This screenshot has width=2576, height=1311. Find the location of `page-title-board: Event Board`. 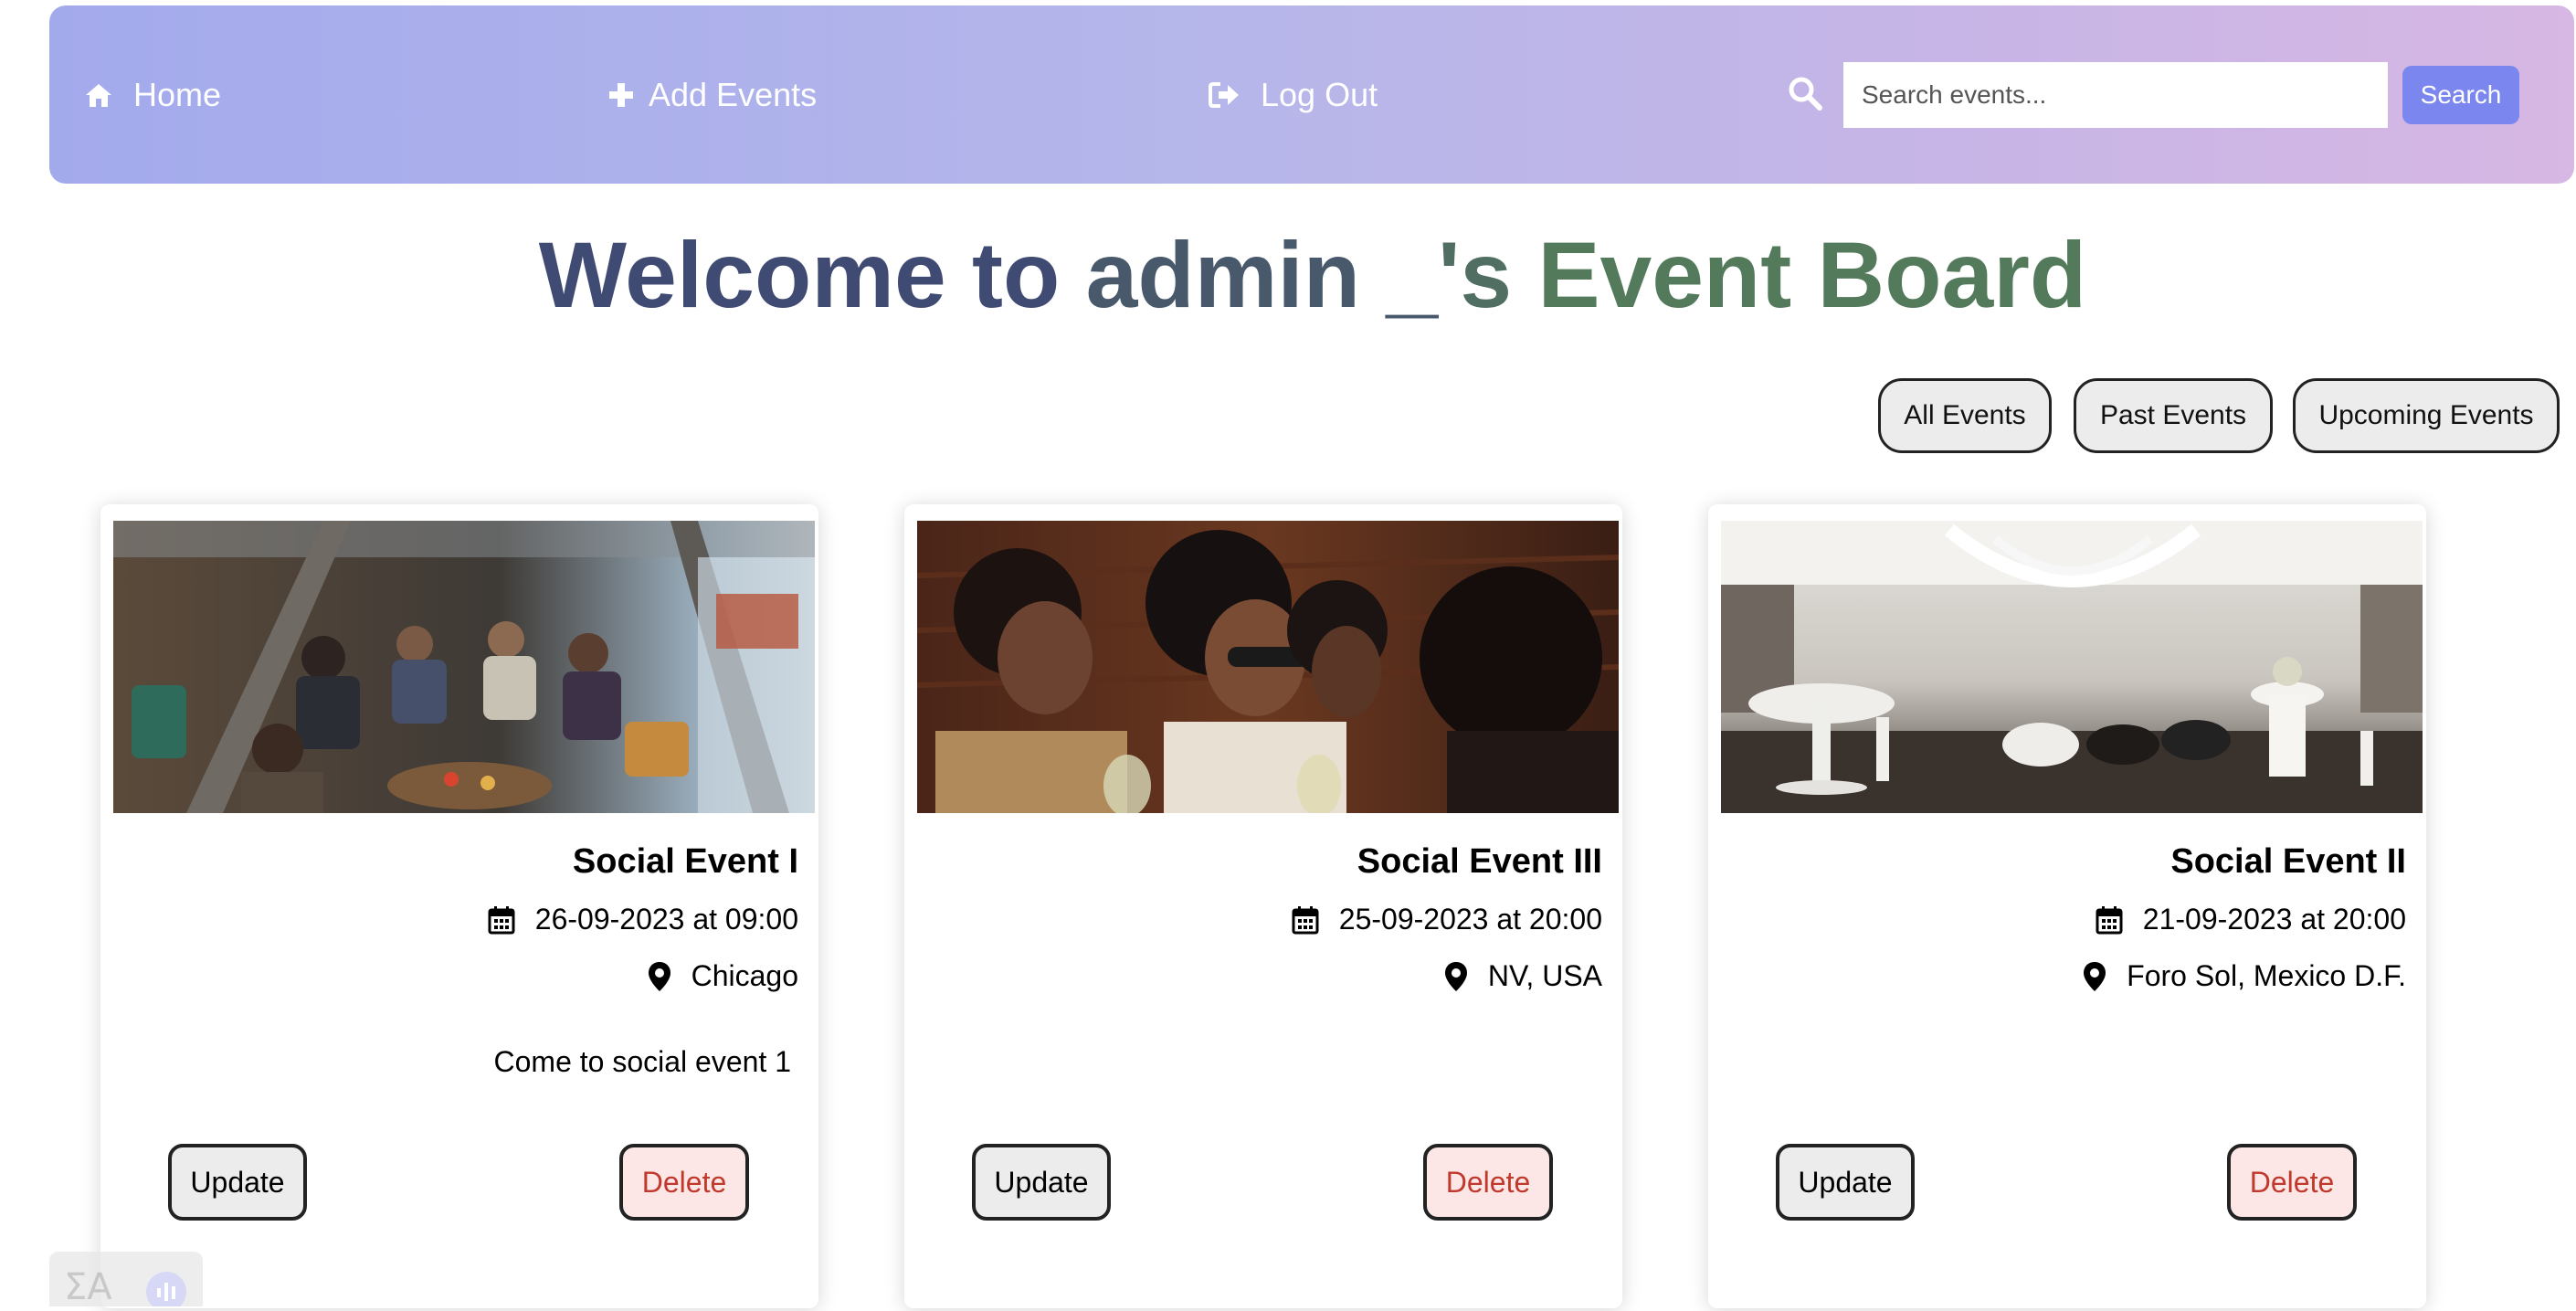

page-title-board: Event Board is located at coordinates (1812, 275).